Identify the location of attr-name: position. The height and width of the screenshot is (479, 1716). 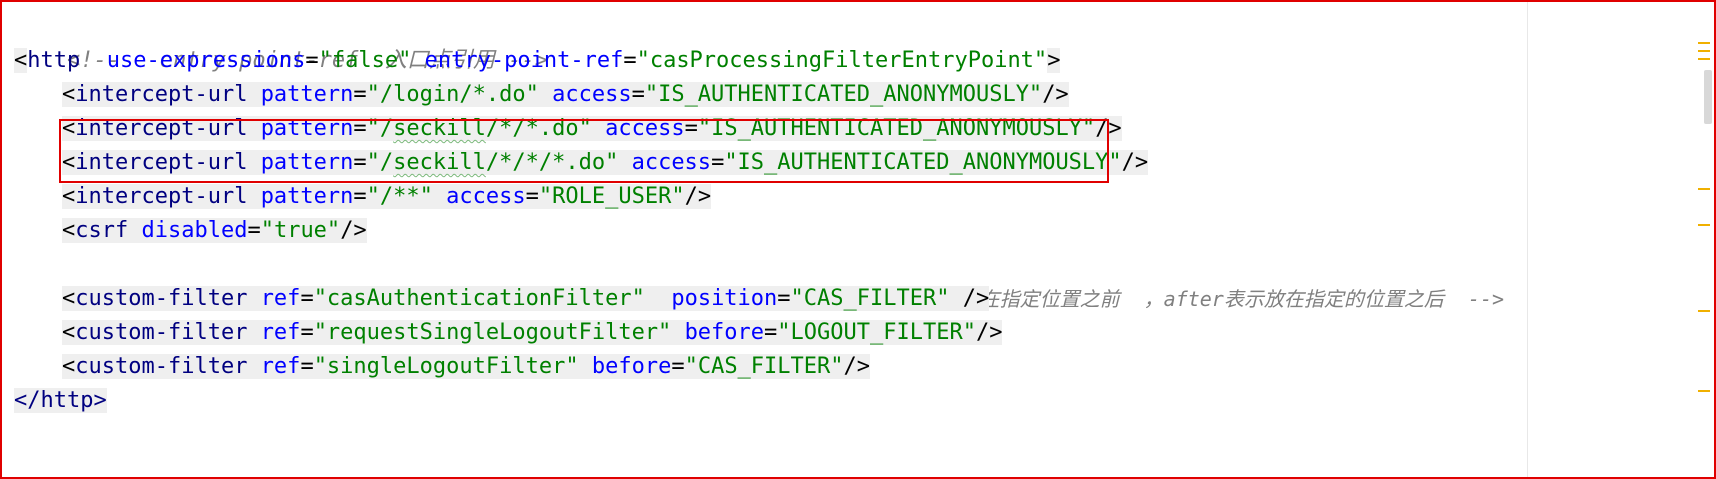
(724, 298).